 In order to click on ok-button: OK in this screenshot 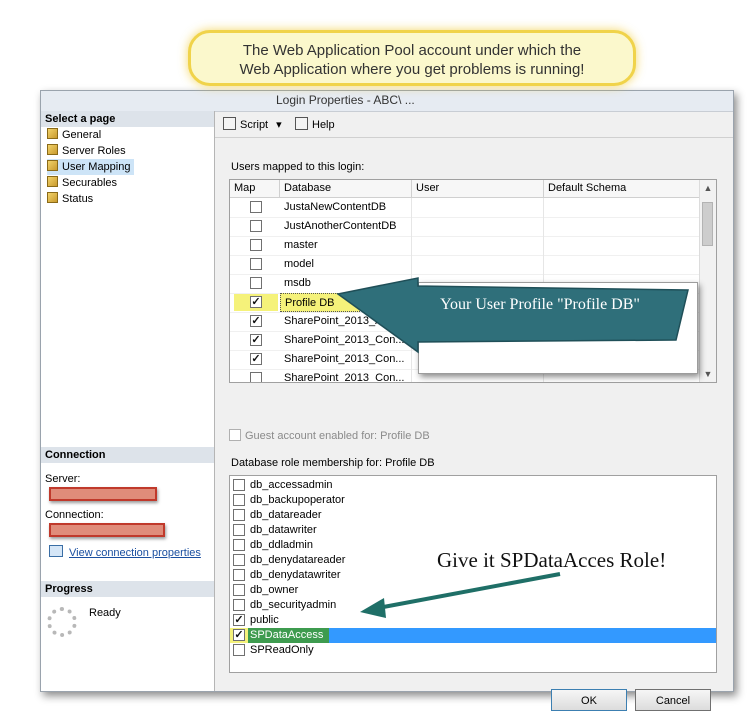, I will do `click(589, 700)`.